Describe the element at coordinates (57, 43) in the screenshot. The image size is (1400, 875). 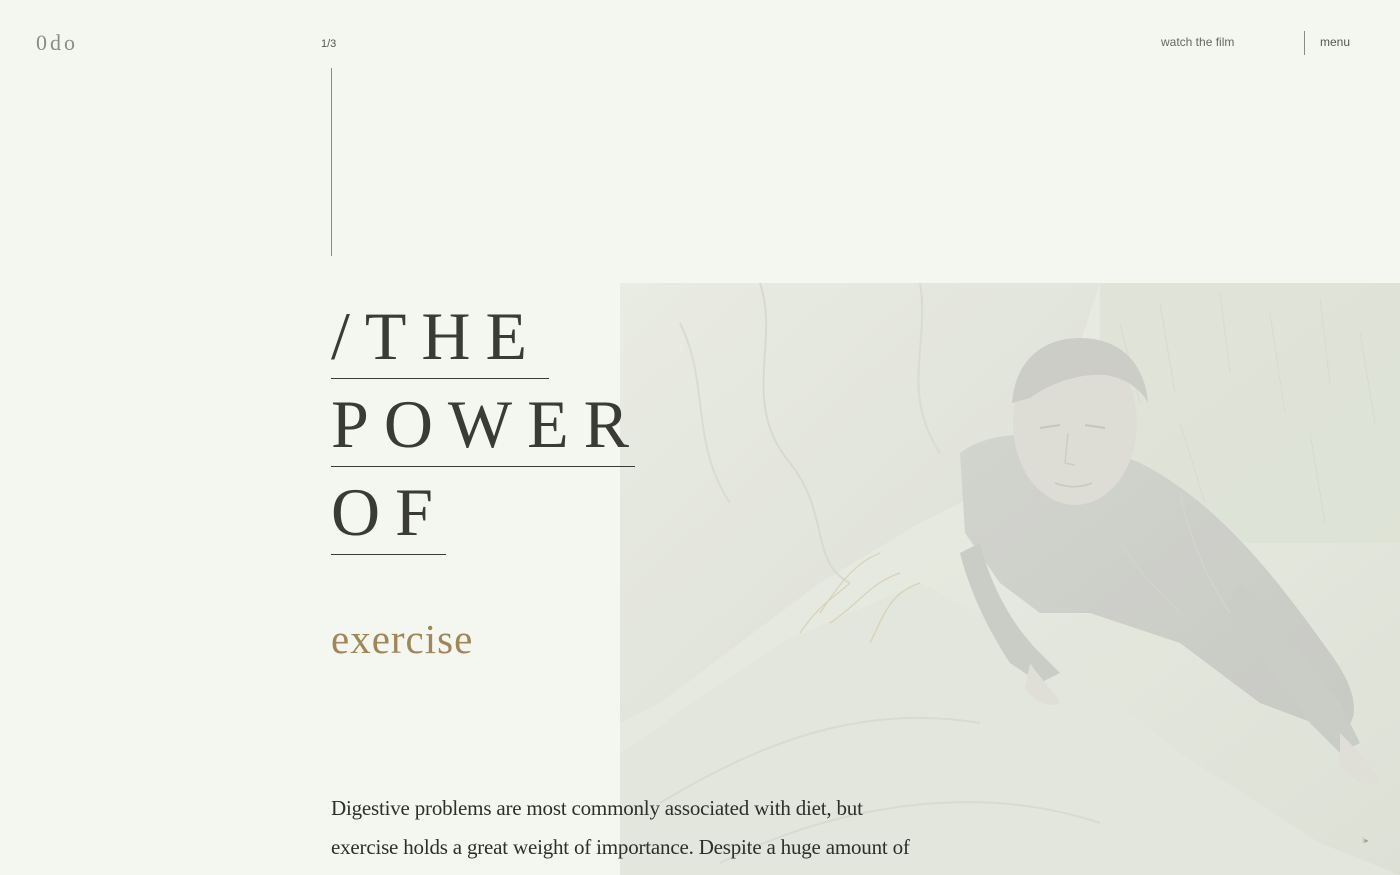
I see `site-logo: 0do` at that location.